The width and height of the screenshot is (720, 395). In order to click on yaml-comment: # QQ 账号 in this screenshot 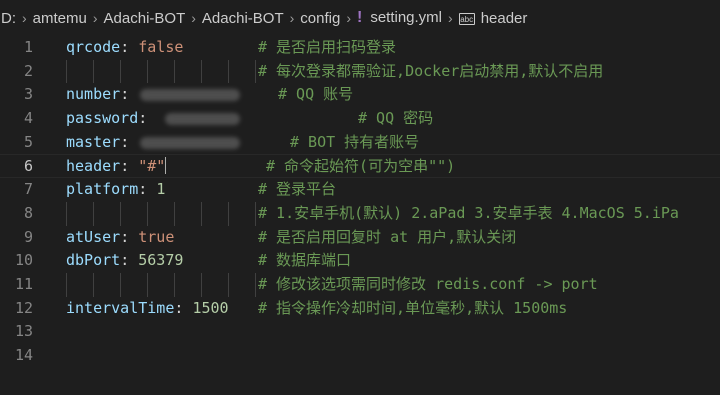, I will do `click(316, 94)`.